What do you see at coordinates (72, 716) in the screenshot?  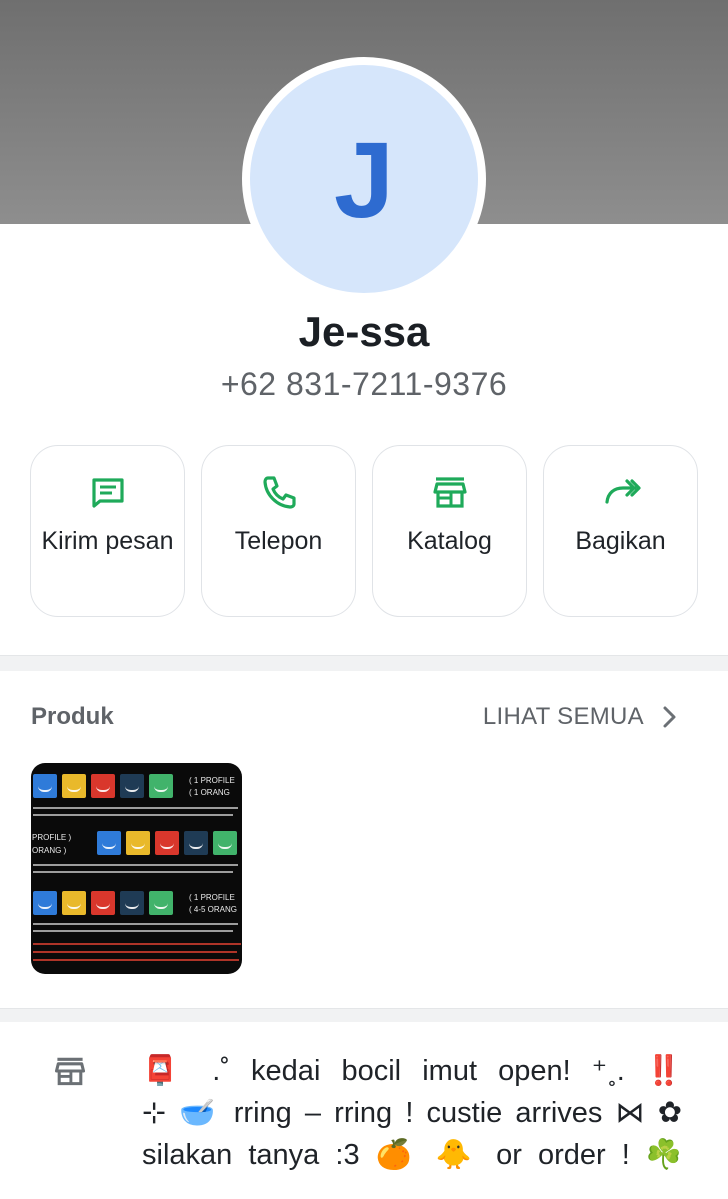 I see `products-title: Produk` at bounding box center [72, 716].